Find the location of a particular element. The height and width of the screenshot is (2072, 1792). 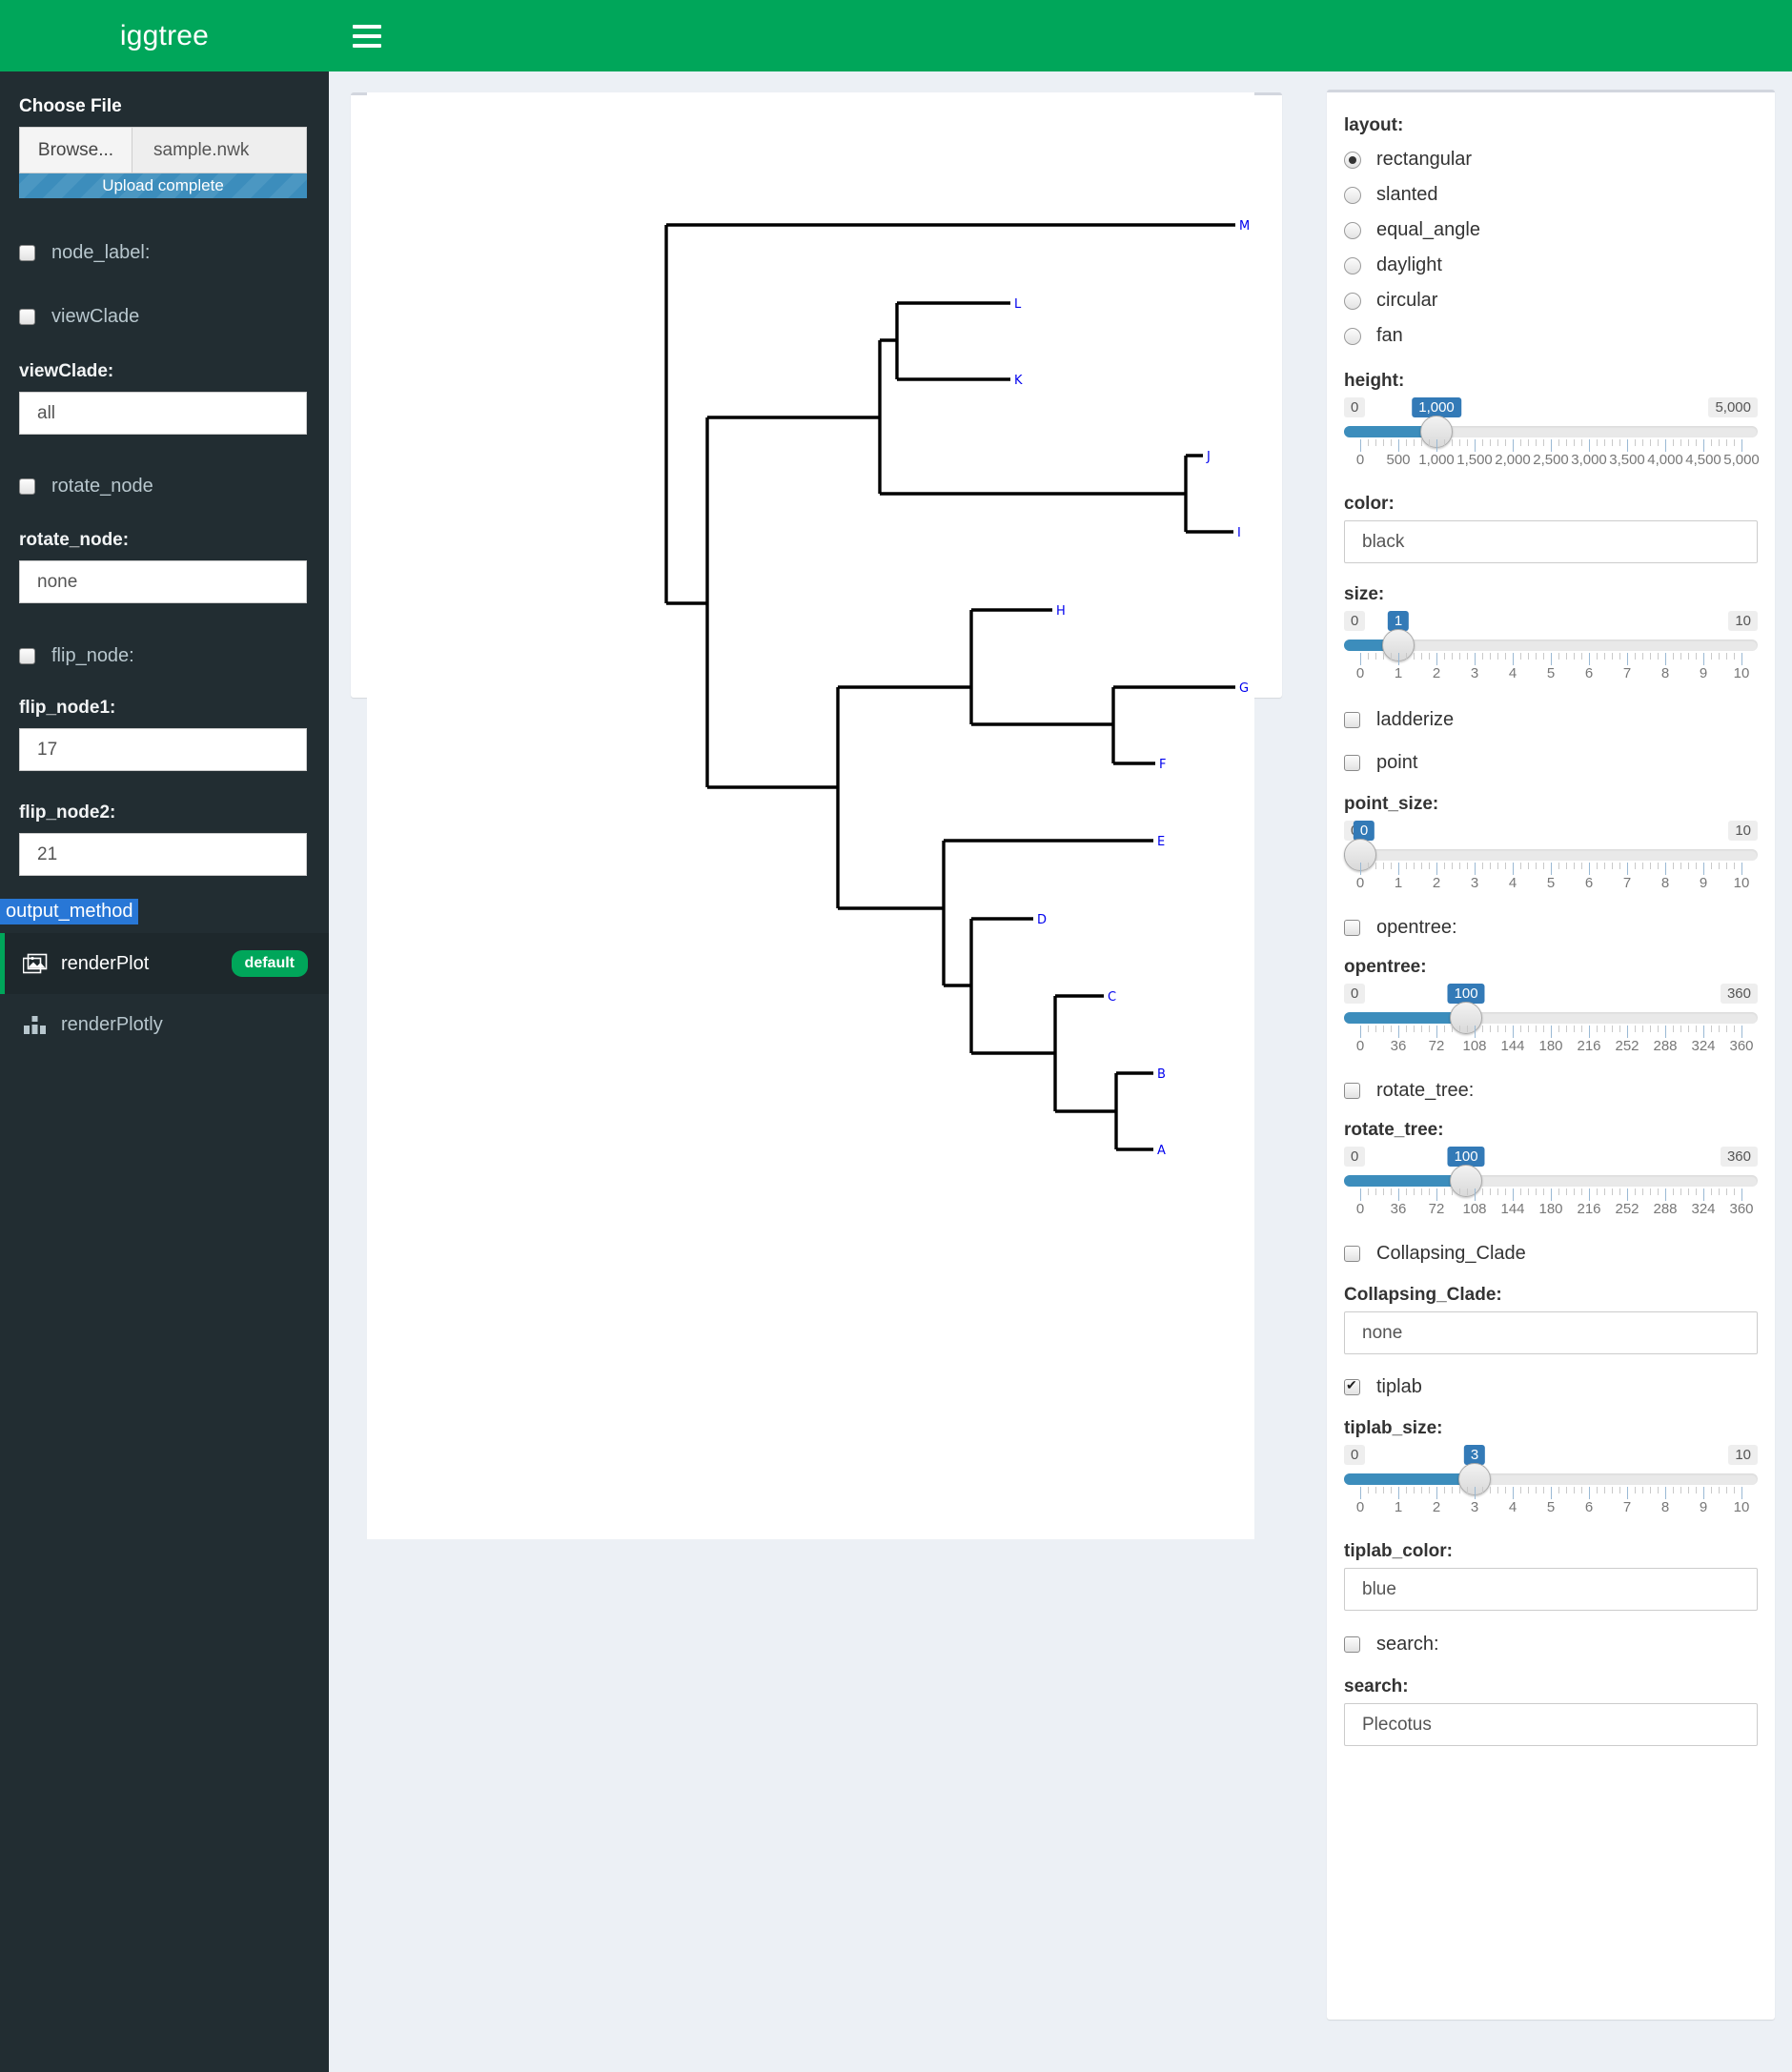

tiplab-size-slider: 0 3 10 0 1 2 3 4 5 6 7 8 9 10 is located at coordinates (1551, 1482).